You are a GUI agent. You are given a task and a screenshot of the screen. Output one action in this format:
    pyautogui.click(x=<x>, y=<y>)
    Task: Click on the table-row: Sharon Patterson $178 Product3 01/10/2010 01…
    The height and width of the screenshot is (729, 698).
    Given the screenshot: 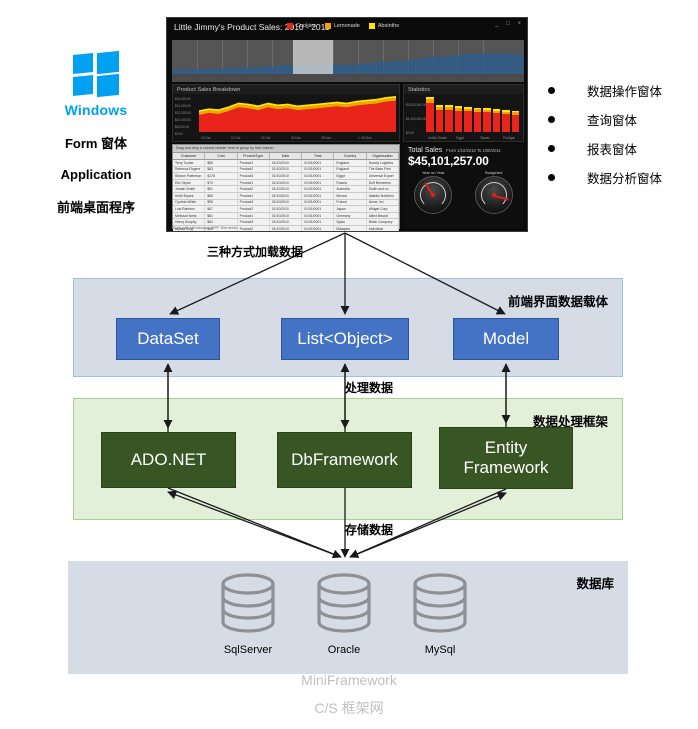 What is the action you would take?
    pyautogui.click(x=286, y=176)
    